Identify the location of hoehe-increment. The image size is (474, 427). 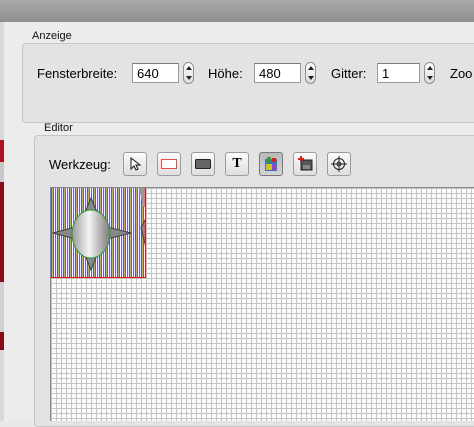
(310, 68).